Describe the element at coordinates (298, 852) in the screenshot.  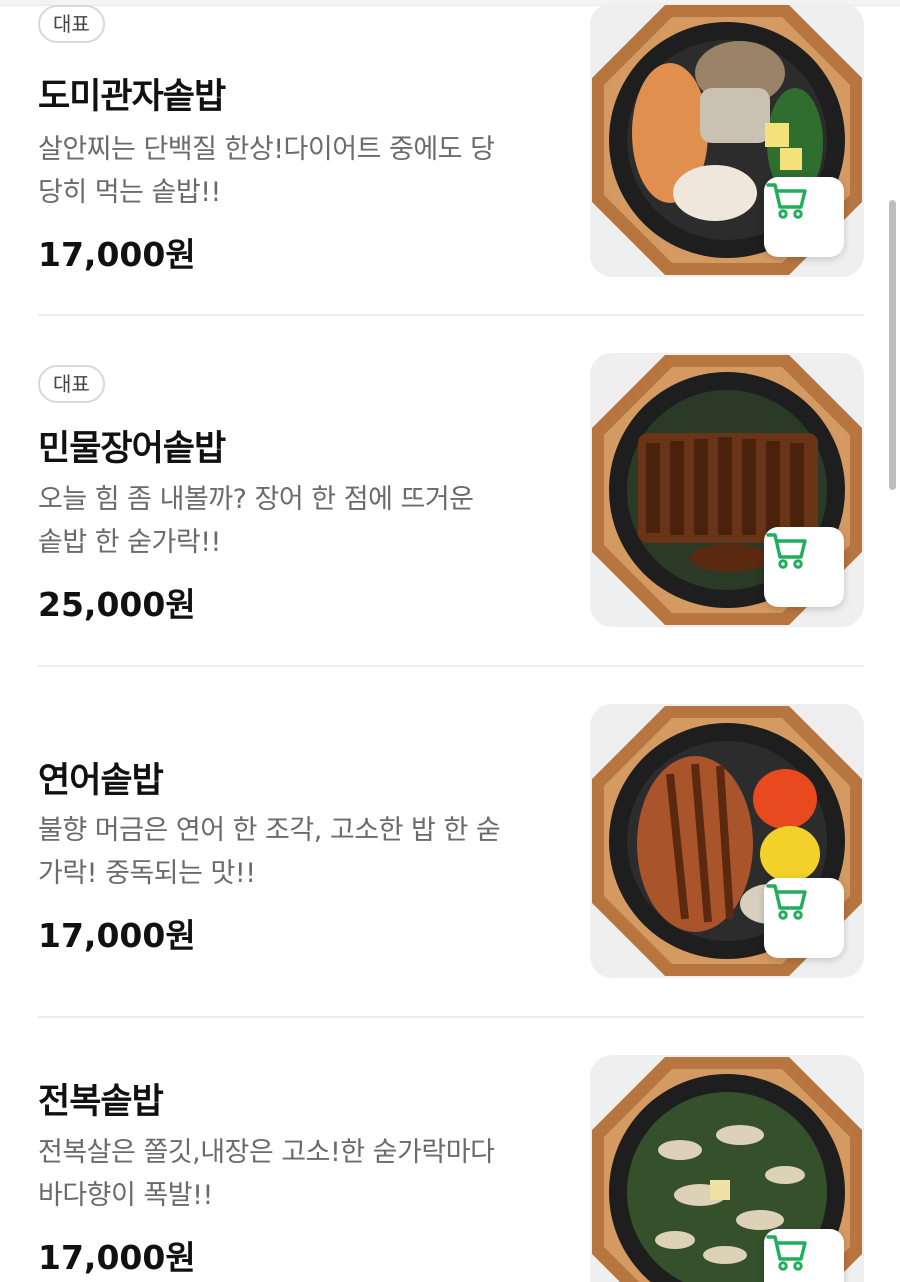
I see `menu-item-description: 불향 머금은 연어 한 조각, 고소한 밥 한 숟 가락! 중독되는 맛!!` at that location.